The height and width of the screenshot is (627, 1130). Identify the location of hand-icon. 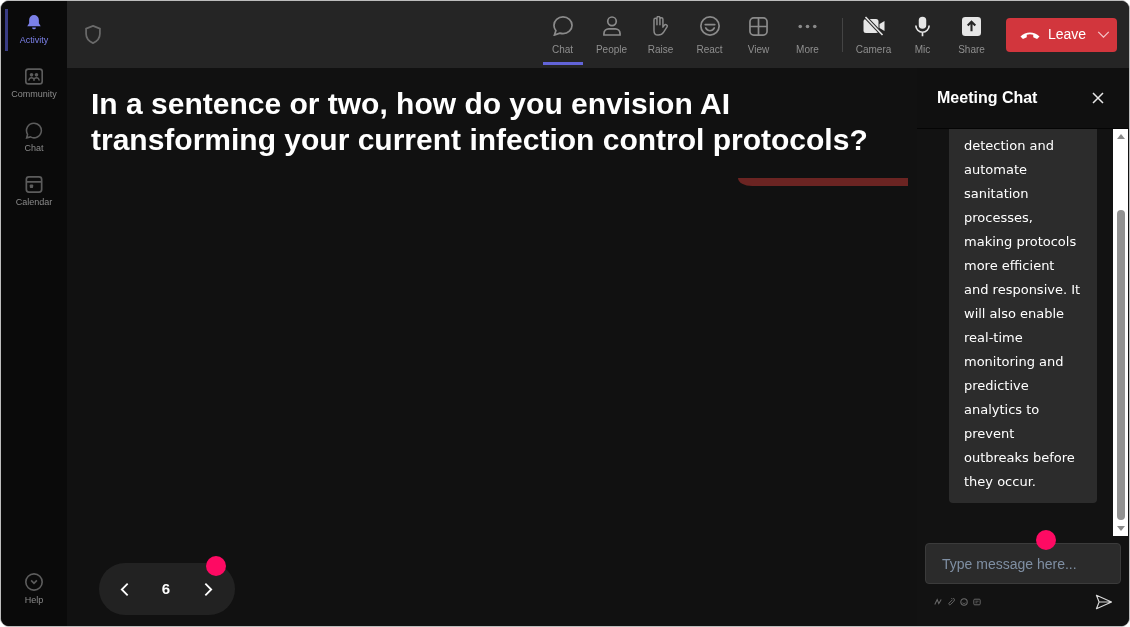
(660, 26).